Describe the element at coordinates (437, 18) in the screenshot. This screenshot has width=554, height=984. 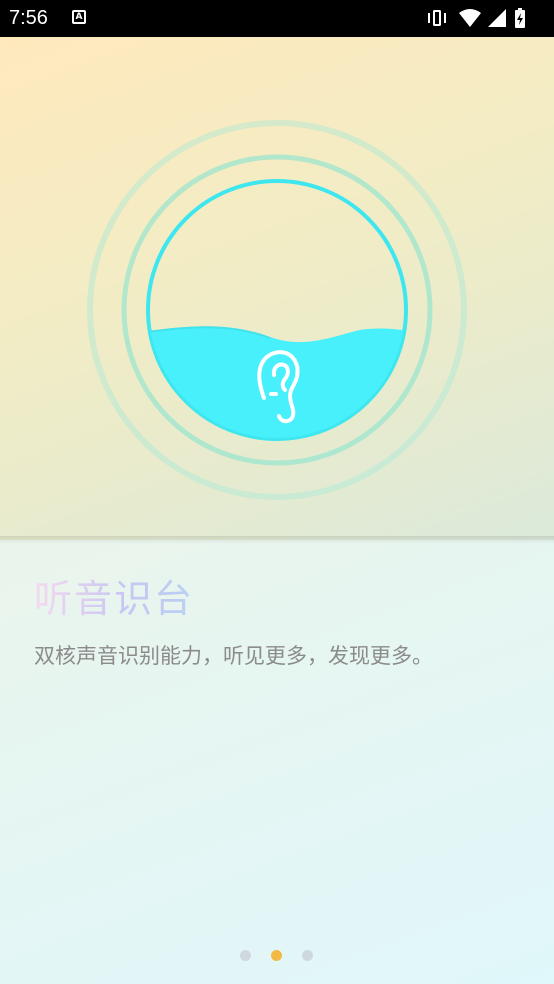
I see `vibrate-icon` at that location.